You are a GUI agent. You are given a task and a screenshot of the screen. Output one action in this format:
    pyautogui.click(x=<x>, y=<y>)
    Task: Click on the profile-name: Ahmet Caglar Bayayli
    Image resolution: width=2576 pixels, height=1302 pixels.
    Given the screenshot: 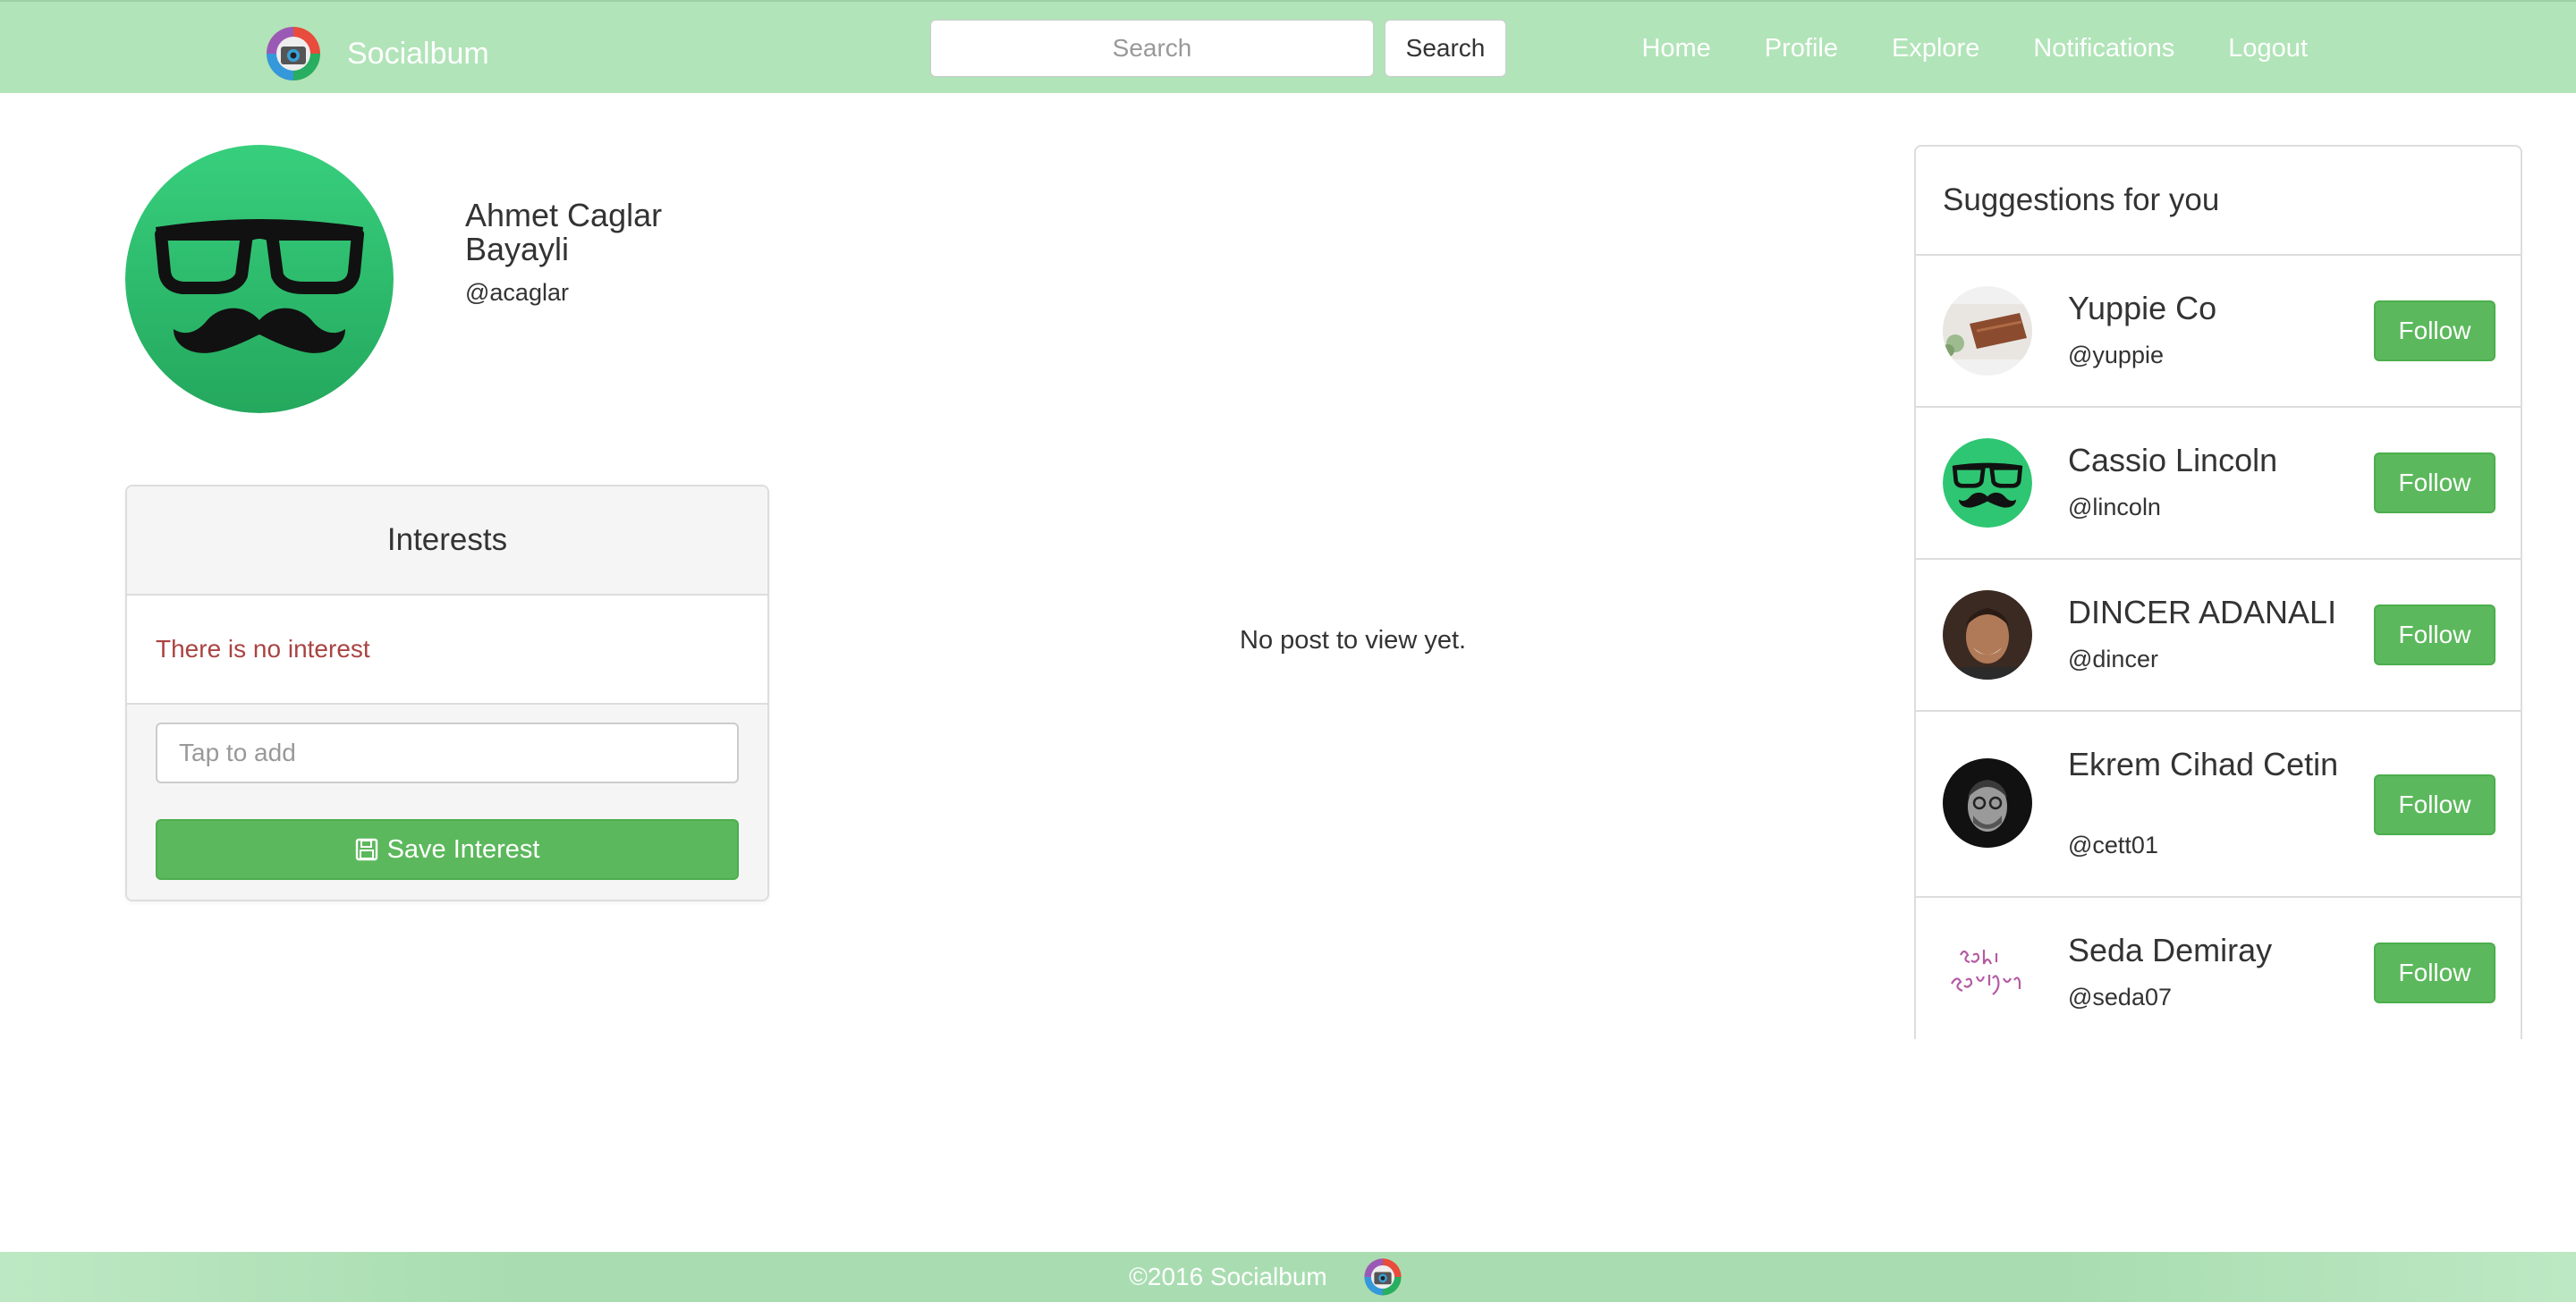 What is the action you would take?
    pyautogui.click(x=564, y=232)
    